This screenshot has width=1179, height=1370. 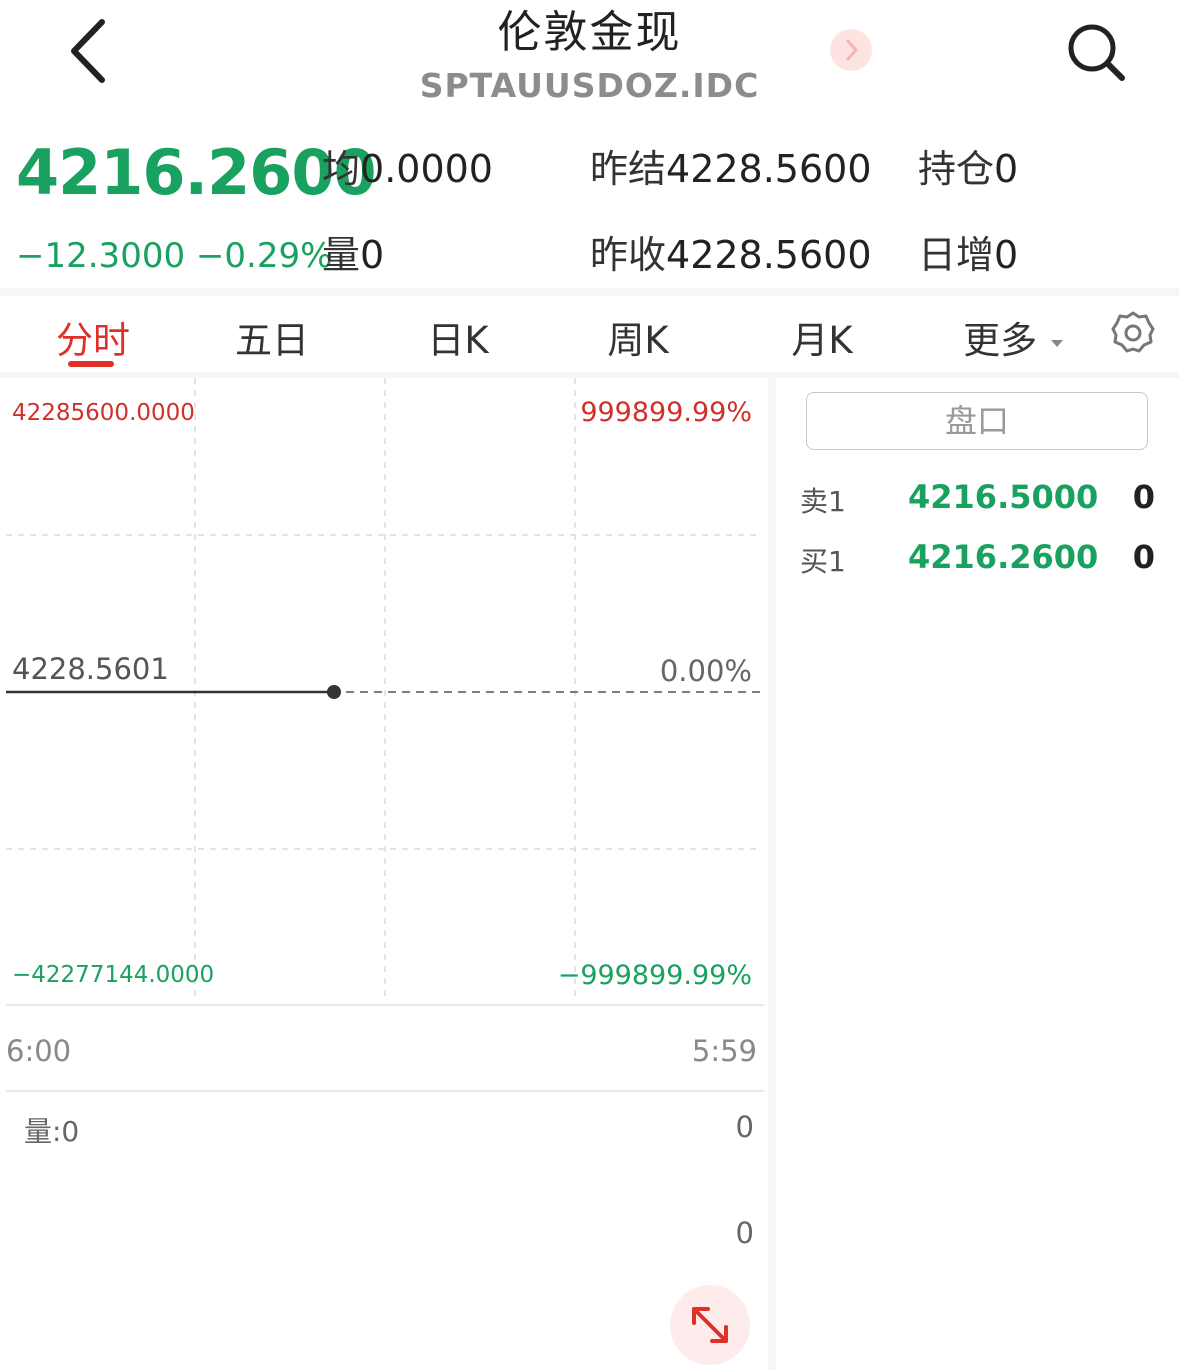 I want to click on time-axis-end: 5:59, so click(x=724, y=1051).